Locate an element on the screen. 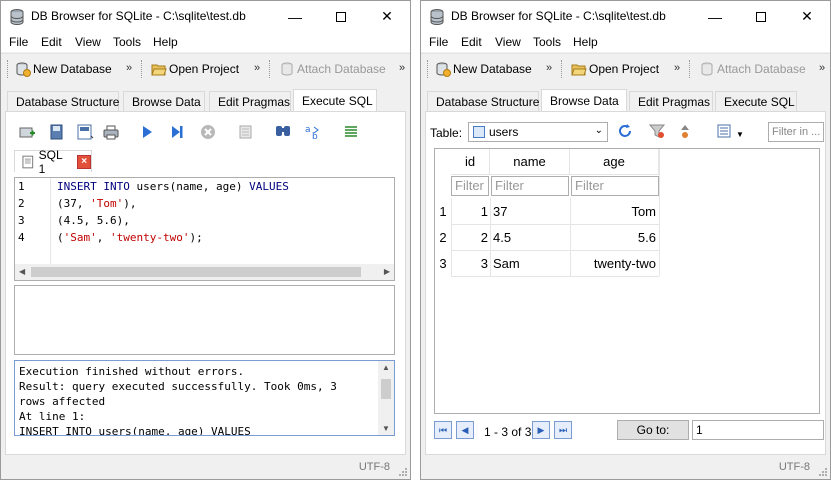 This screenshot has height=480, width=831. cell-name: 37 is located at coordinates (500, 211).